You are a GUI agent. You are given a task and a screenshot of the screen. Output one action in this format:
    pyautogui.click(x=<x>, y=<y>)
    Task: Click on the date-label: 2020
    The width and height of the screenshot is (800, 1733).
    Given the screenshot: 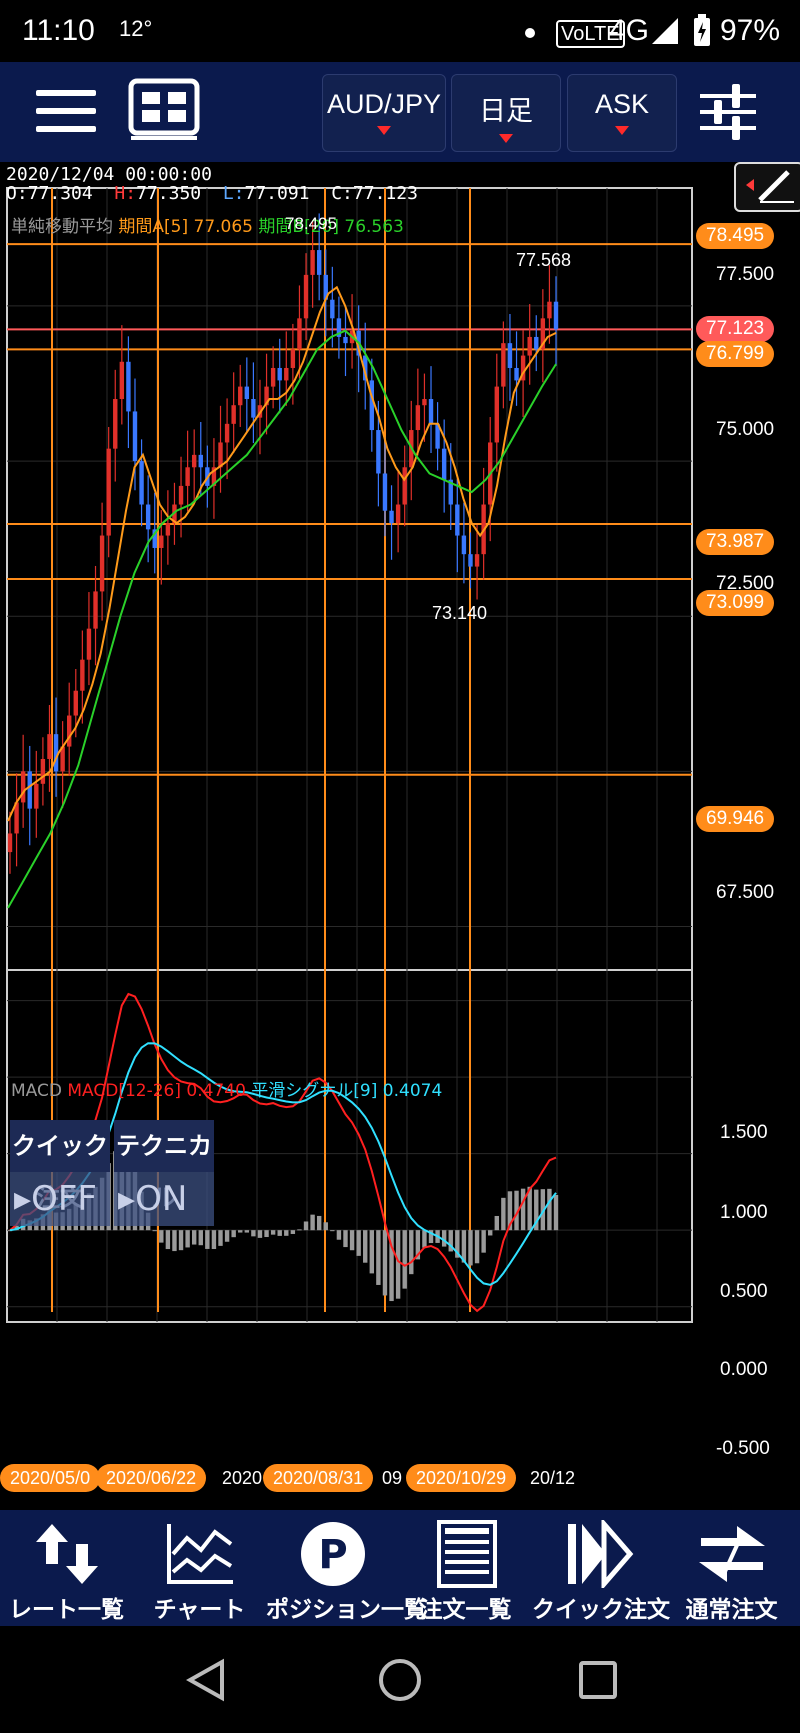 What is the action you would take?
    pyautogui.click(x=242, y=1478)
    